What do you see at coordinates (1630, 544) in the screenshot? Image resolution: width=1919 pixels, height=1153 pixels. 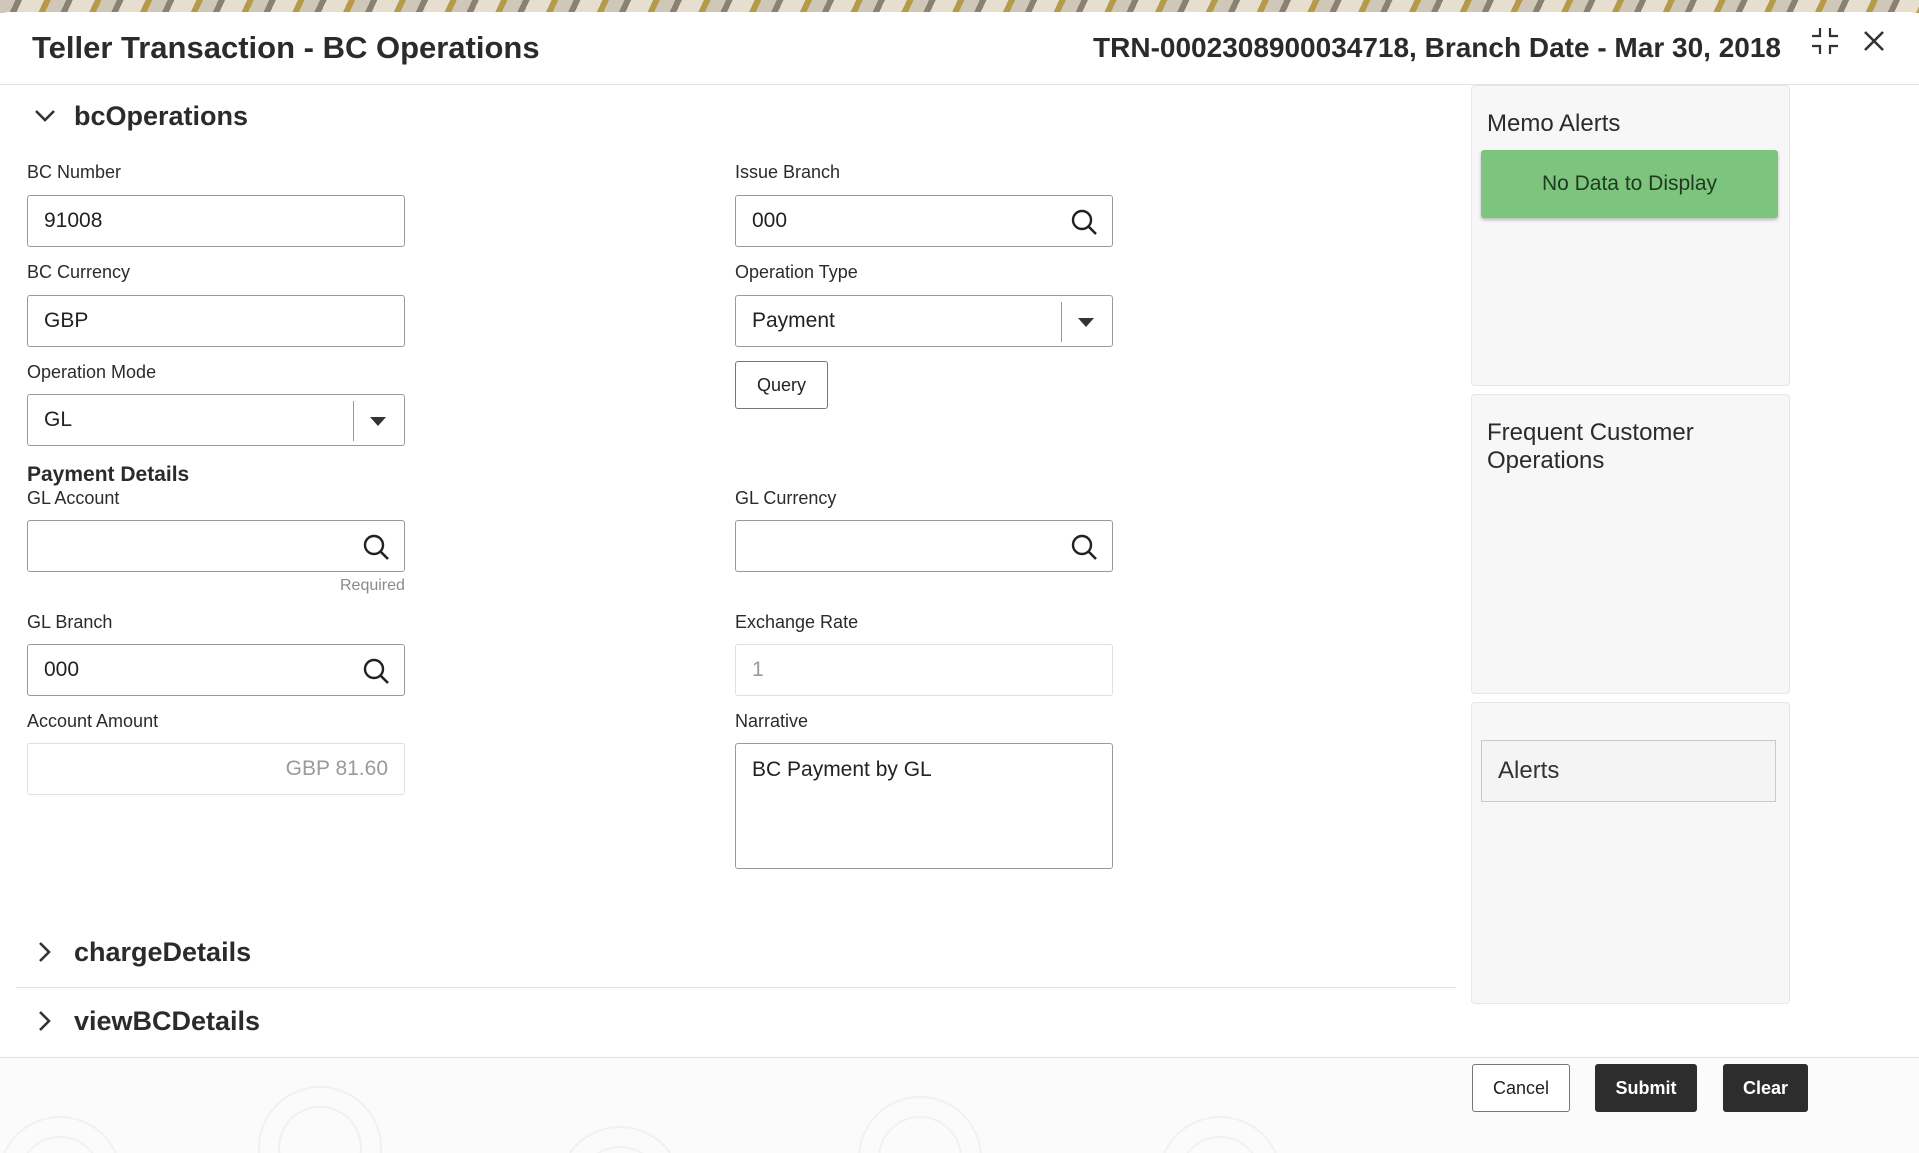 I see `frequent-customer-operations-panel: Frequent Customer Operations` at bounding box center [1630, 544].